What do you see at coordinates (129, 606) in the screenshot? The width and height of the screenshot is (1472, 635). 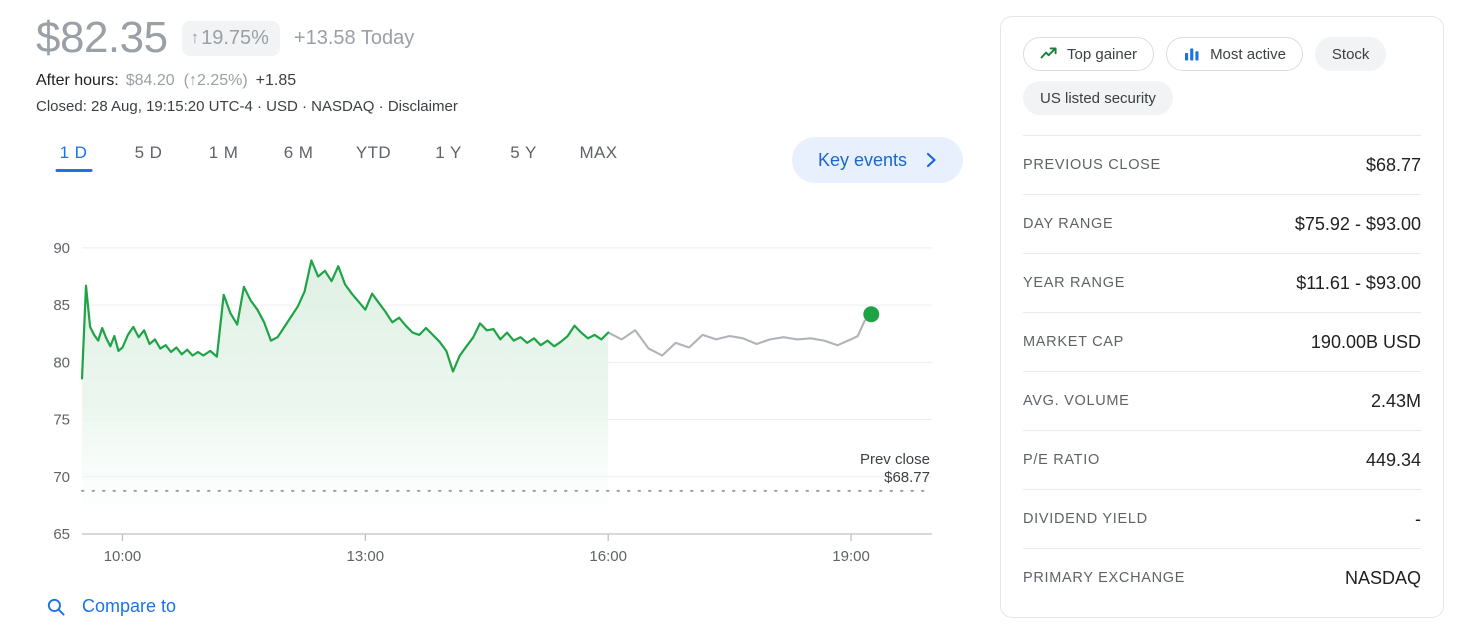 I see `compare-to-label: Compare to` at bounding box center [129, 606].